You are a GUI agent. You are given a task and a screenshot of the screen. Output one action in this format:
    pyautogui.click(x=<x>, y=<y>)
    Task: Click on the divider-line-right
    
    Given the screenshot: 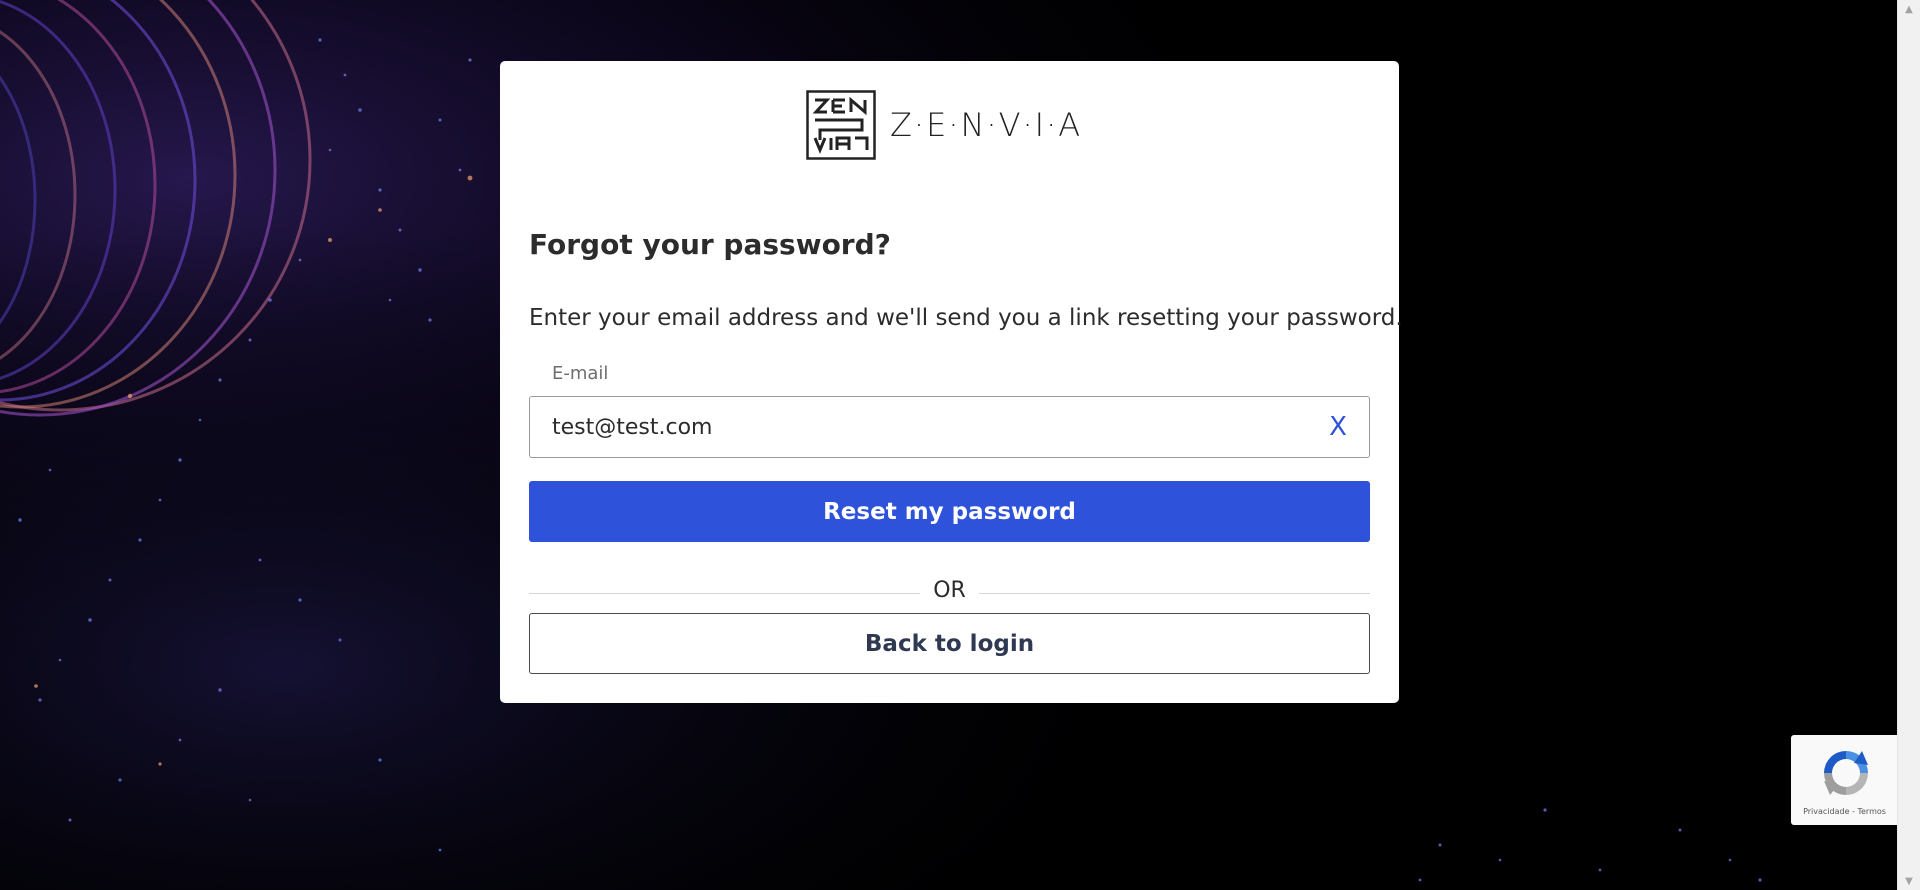 What is the action you would take?
    pyautogui.click(x=1174, y=593)
    